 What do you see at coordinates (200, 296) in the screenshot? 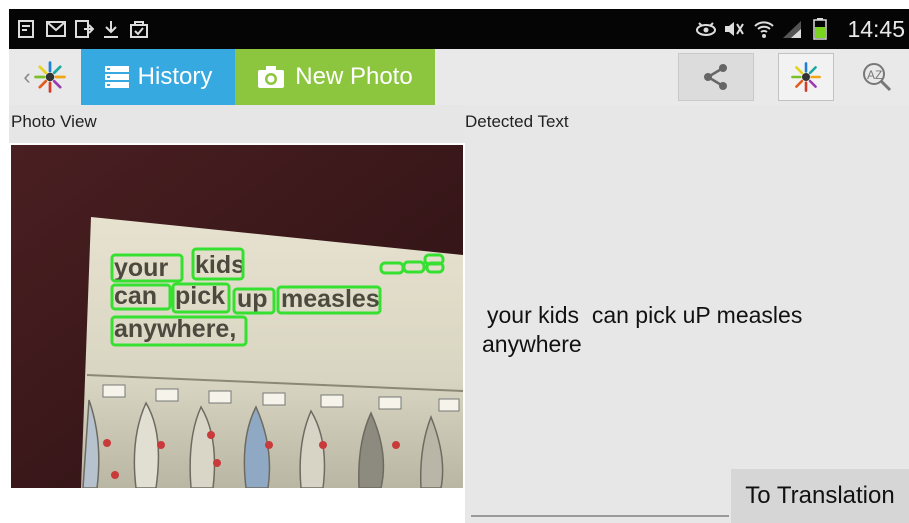
I see `svg-text: pick` at bounding box center [200, 296].